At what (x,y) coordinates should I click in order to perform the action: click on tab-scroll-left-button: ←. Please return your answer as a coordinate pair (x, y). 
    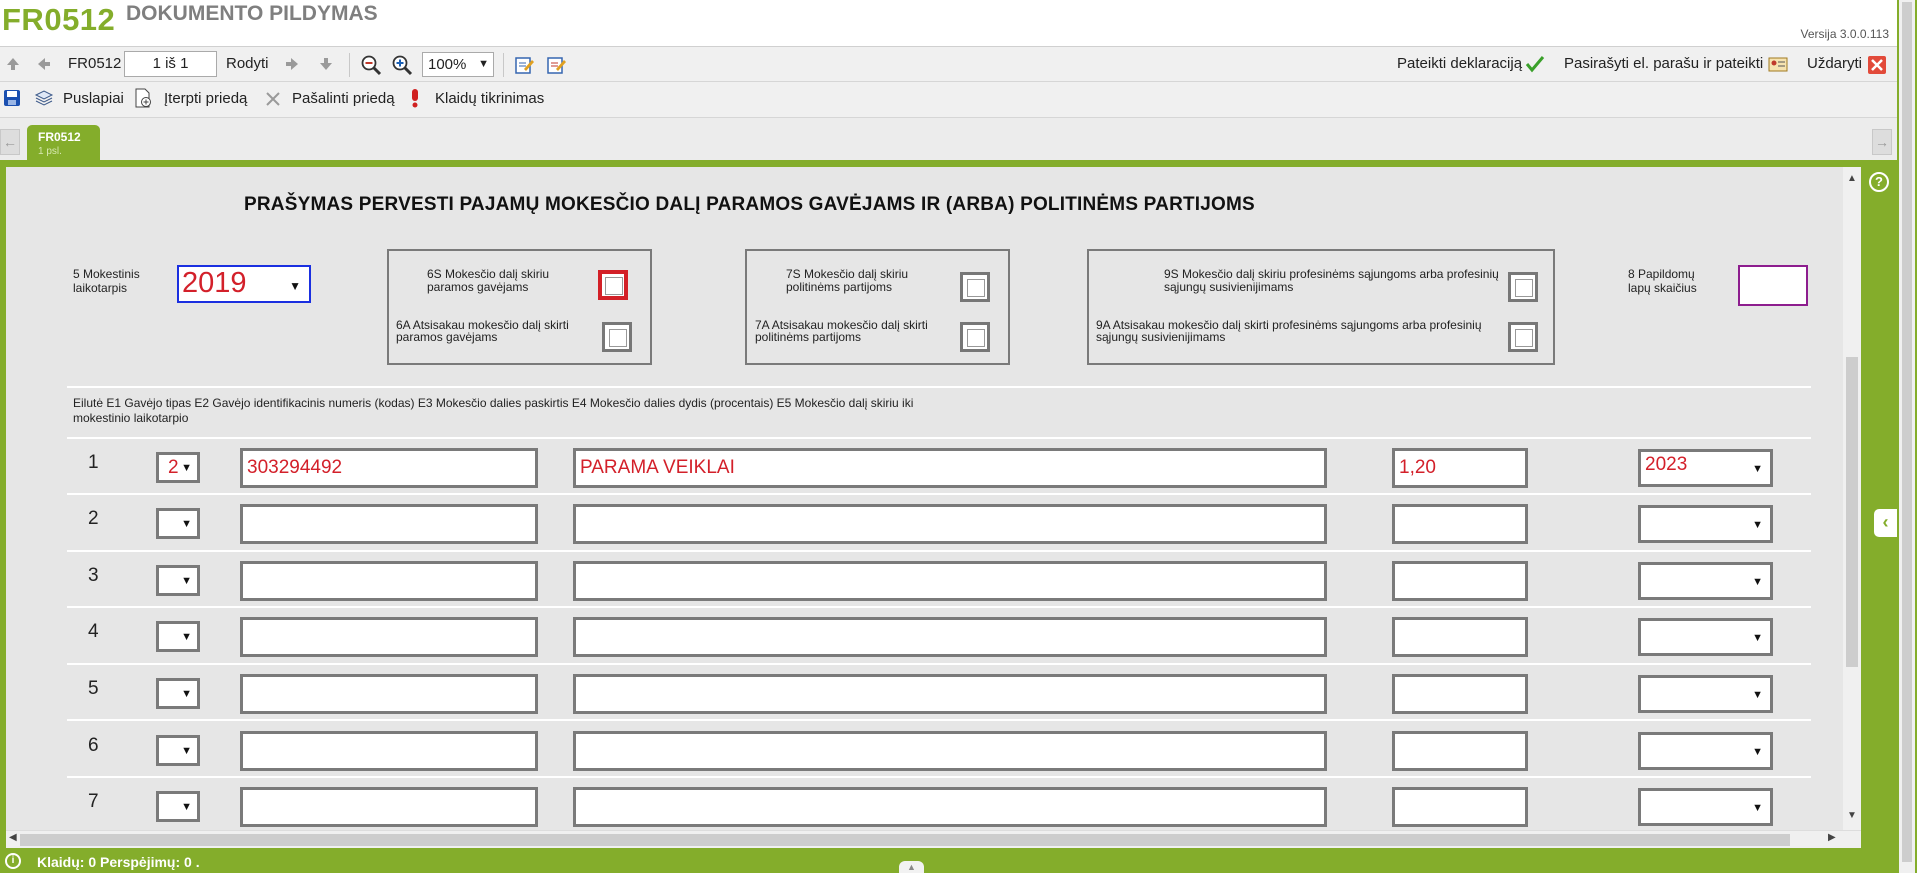
    Looking at the image, I should click on (10, 142).